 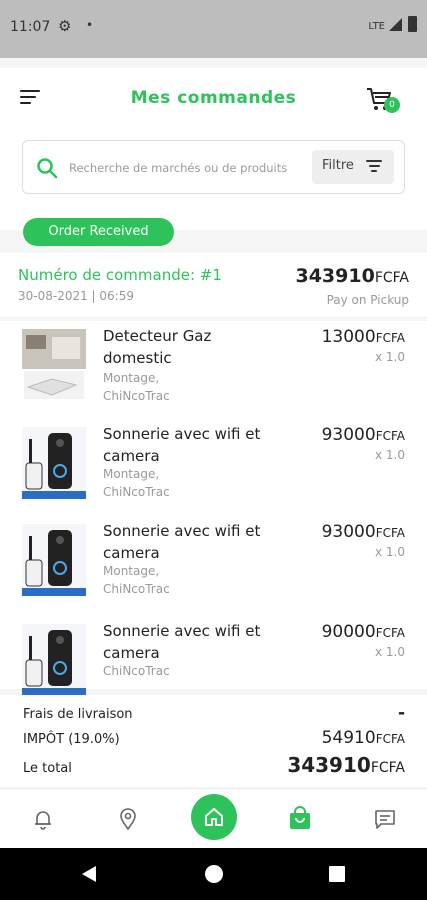 I want to click on delivery-label: Frais de livraison, so click(x=78, y=714).